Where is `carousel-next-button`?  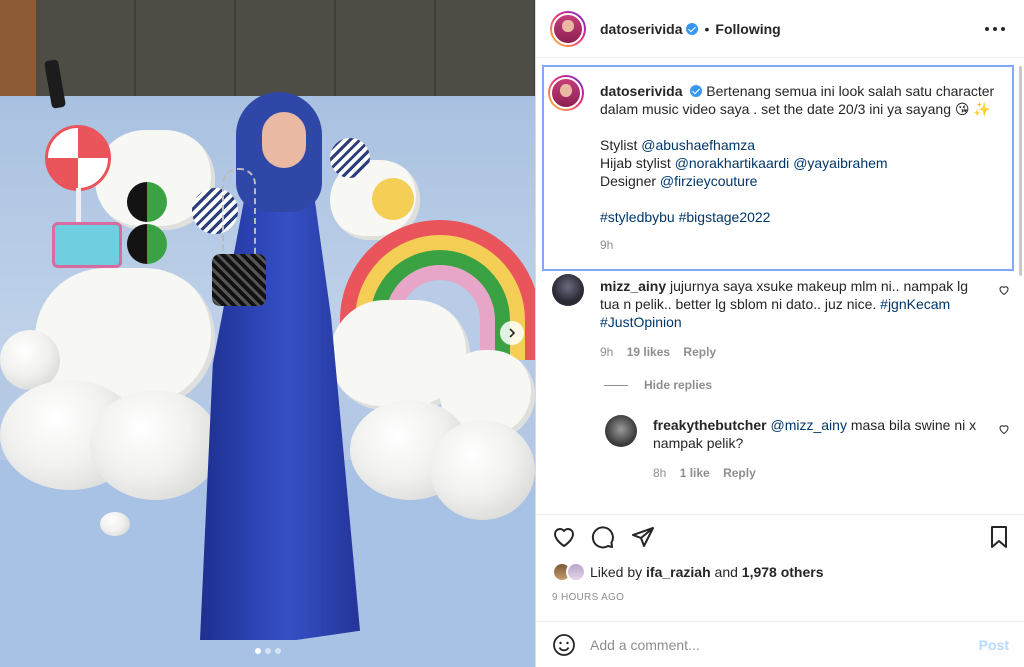
carousel-next-button is located at coordinates (512, 333).